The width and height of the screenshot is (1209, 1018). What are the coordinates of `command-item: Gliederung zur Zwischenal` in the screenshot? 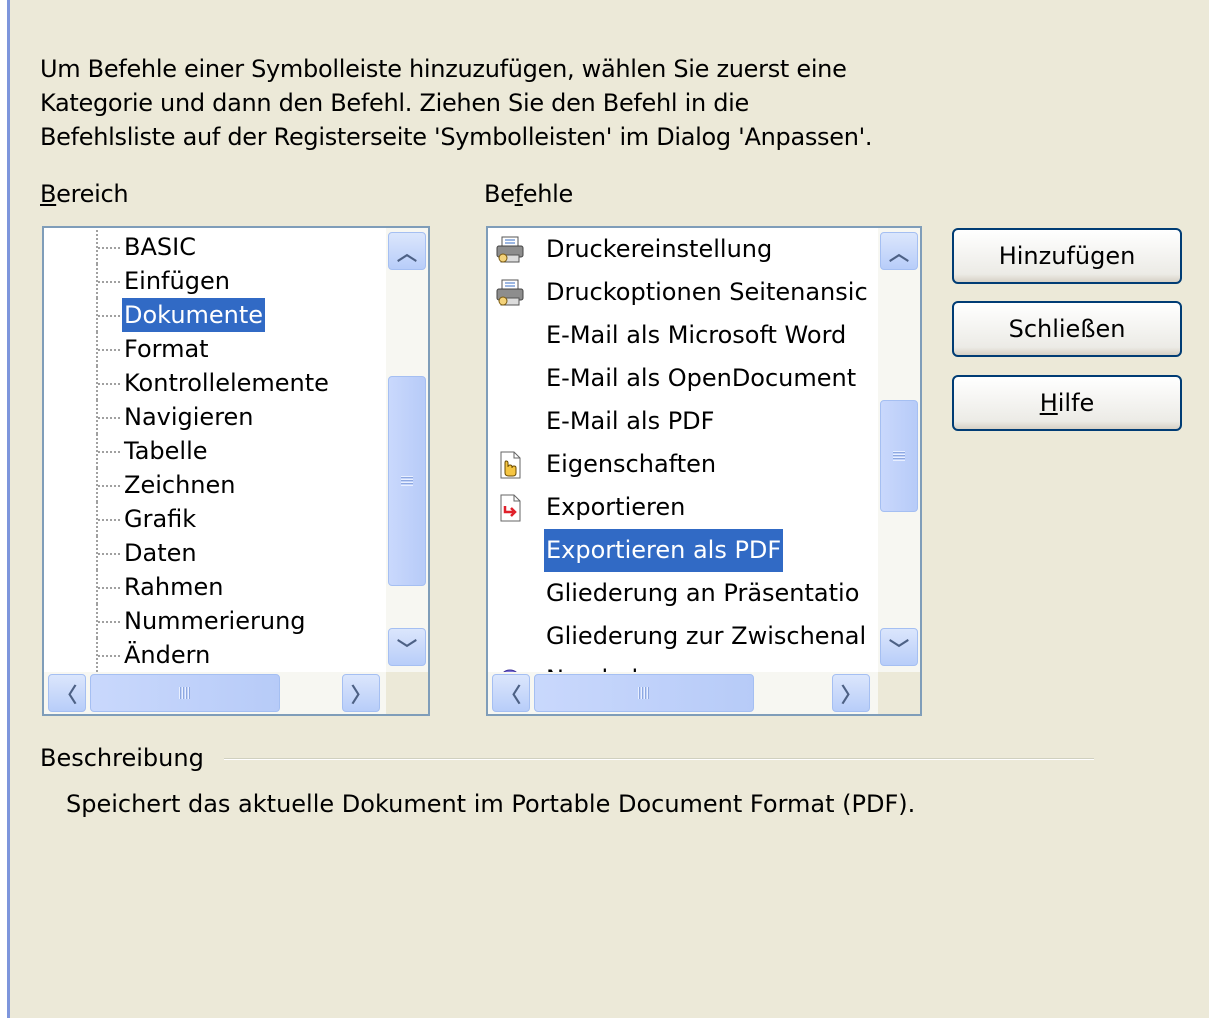 It's located at (683, 636).